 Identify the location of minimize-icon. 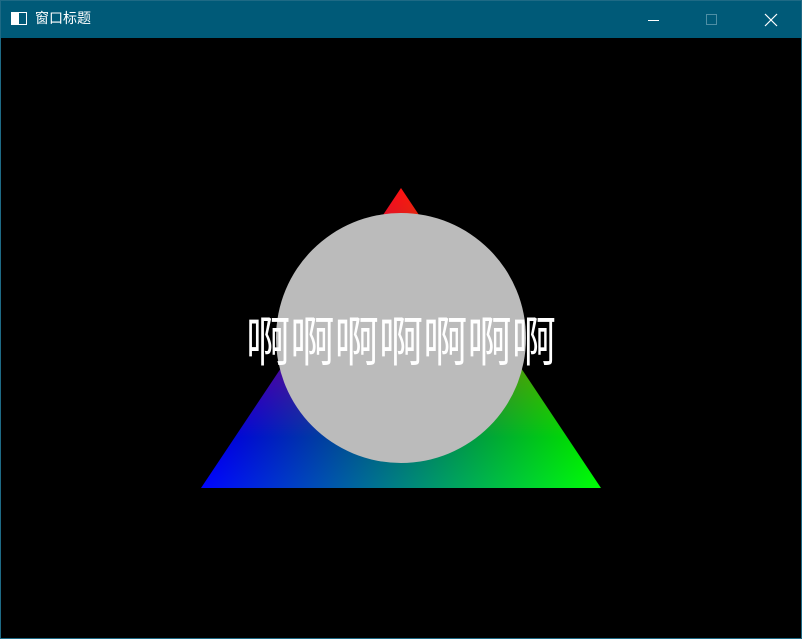
(653, 20).